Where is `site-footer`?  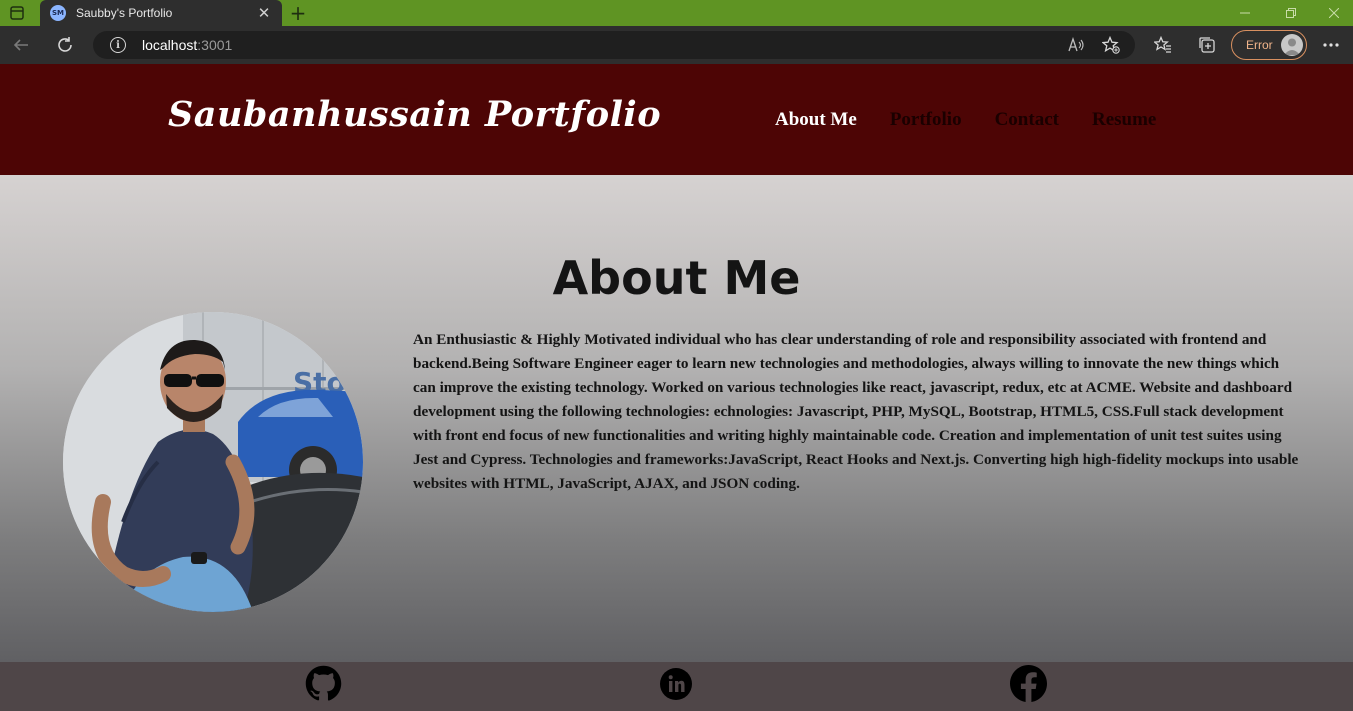 site-footer is located at coordinates (676, 686).